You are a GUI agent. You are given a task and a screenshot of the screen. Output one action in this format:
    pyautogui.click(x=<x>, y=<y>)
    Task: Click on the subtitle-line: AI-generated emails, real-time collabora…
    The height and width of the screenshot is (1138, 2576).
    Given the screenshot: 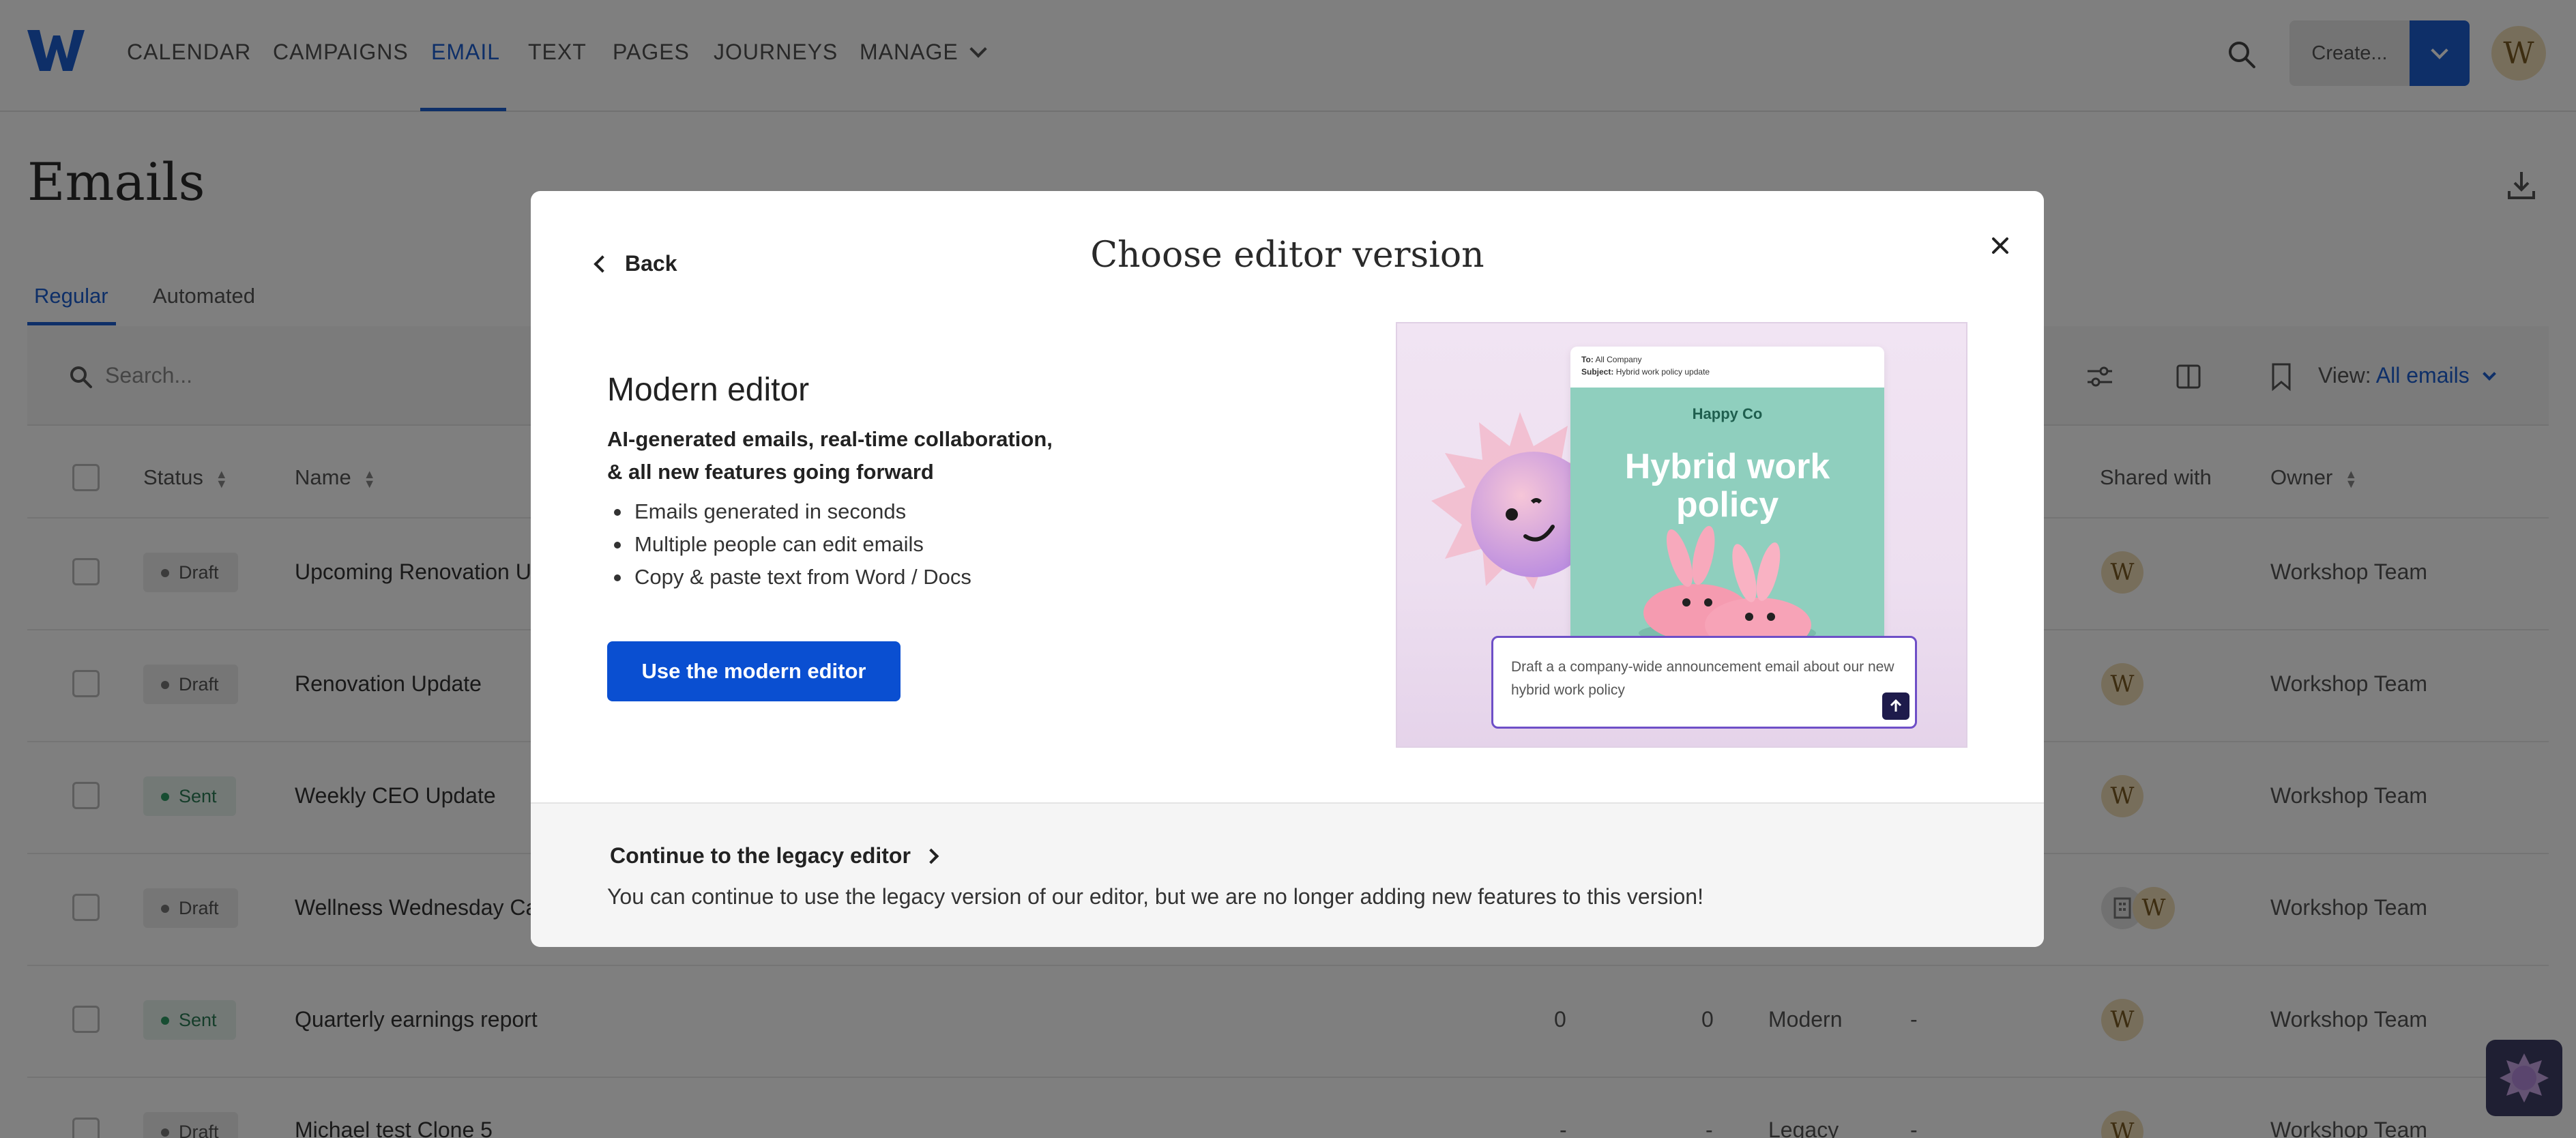 What is the action you would take?
    pyautogui.click(x=830, y=439)
    